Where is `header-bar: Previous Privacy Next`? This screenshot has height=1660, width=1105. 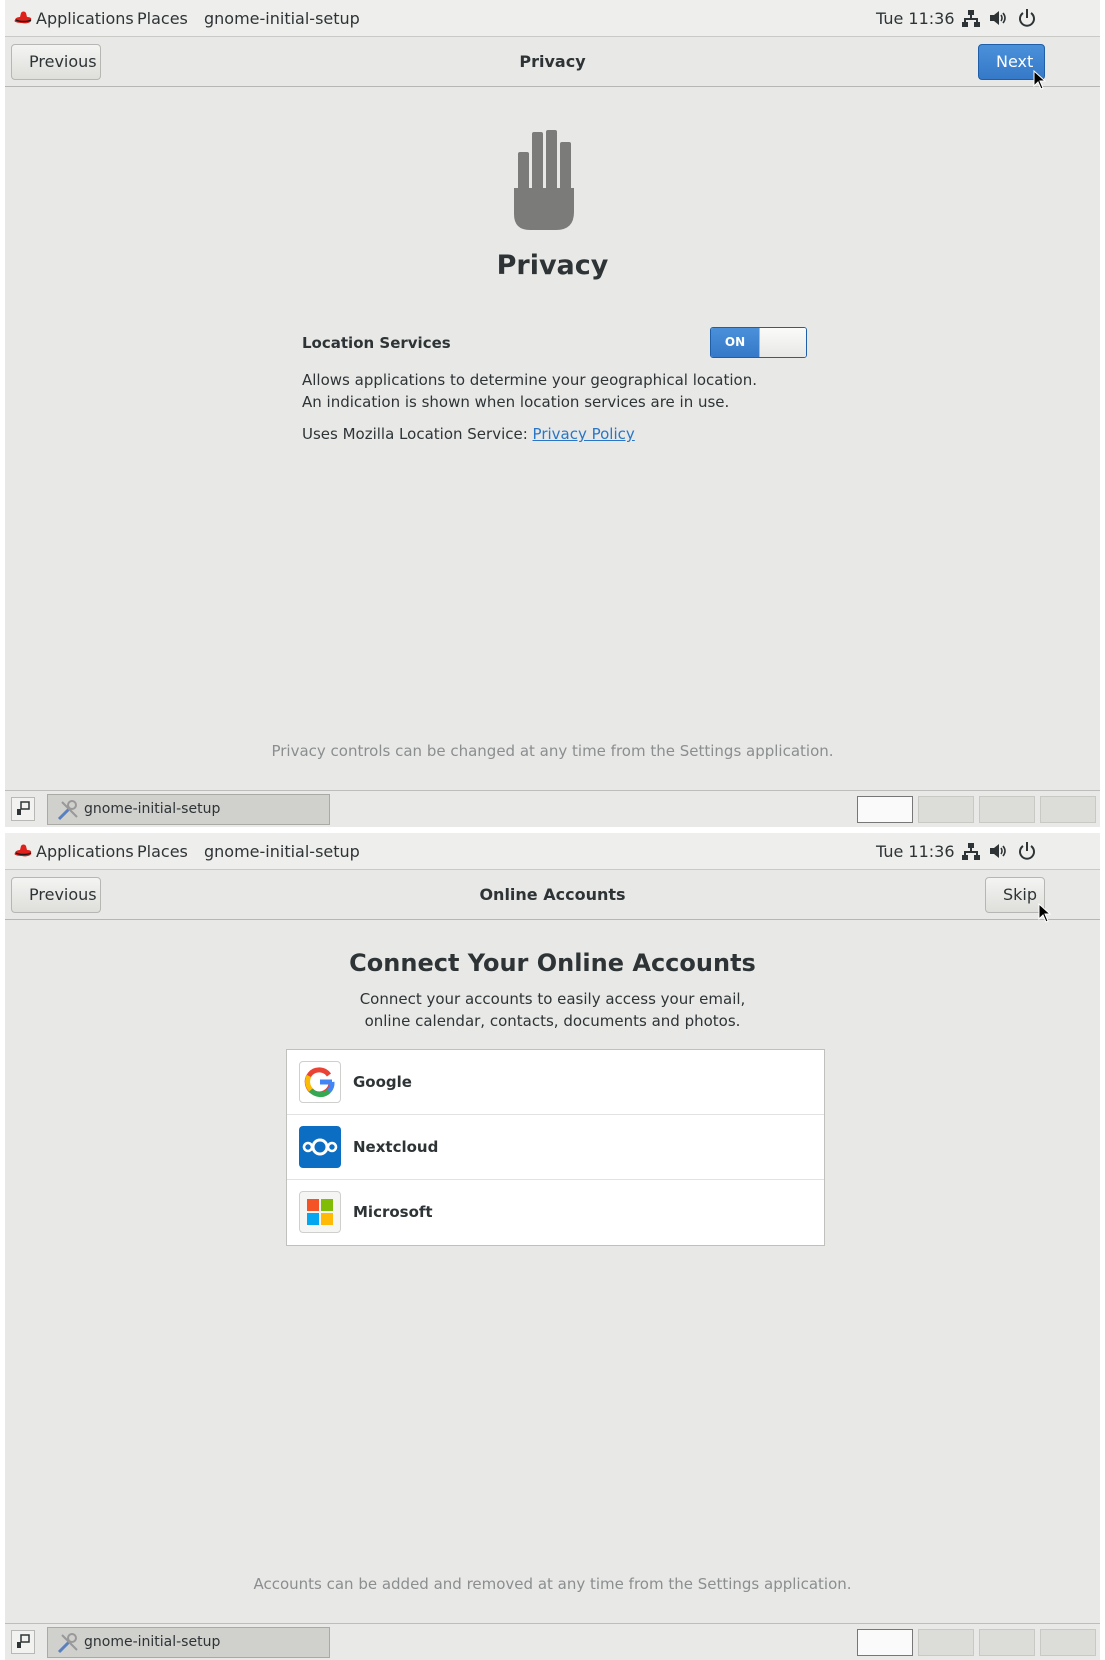
header-bar: Previous Privacy Next is located at coordinates (552, 62).